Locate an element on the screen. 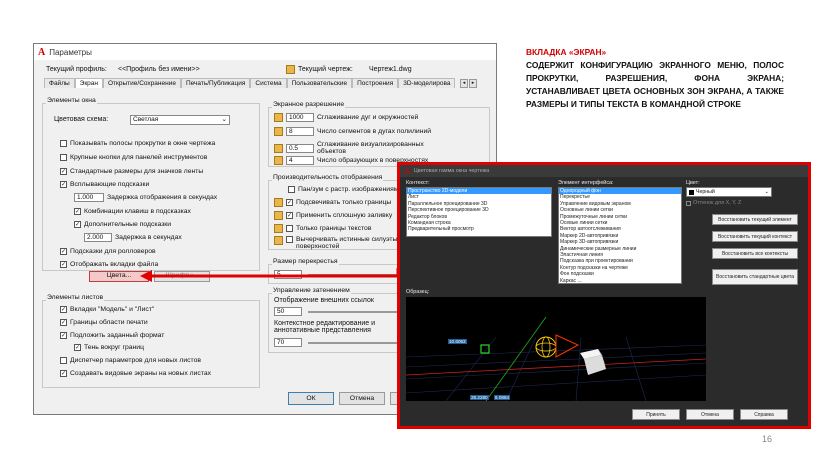  option-tooltips: ✓ Всплывающие подсказки is located at coordinates (104, 184).